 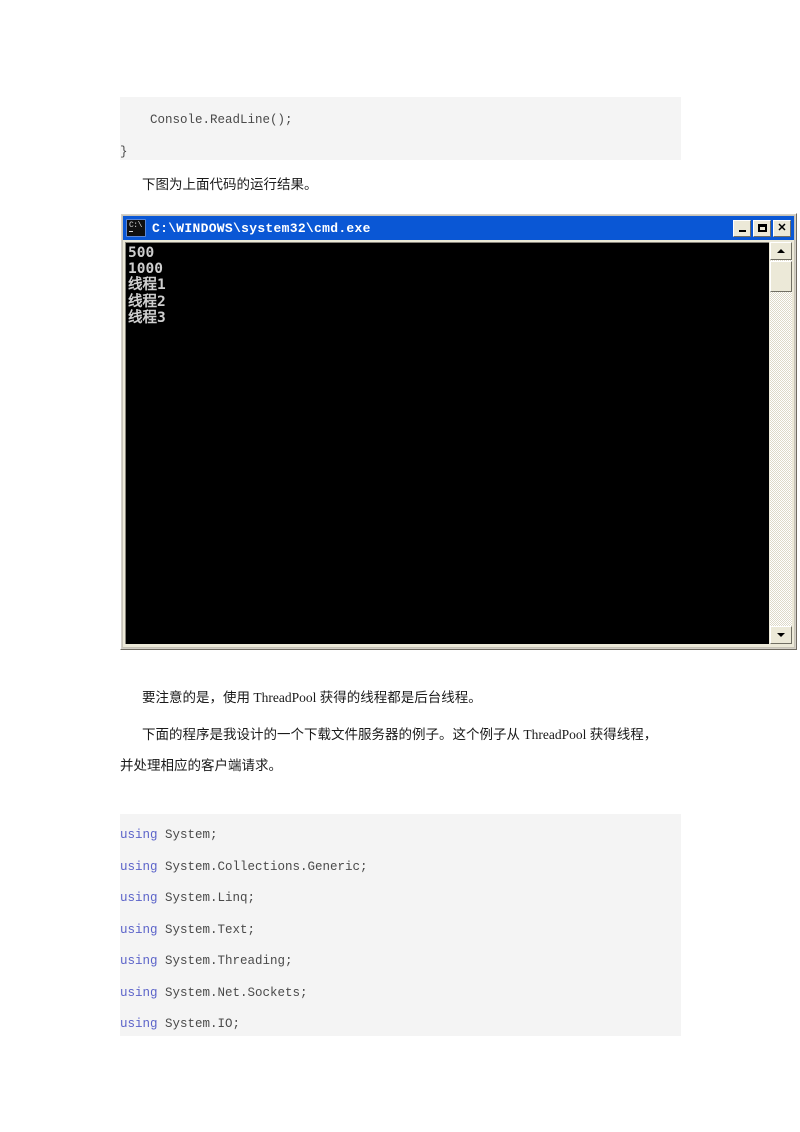 I want to click on code-text: System.Collections.Generic;, so click(x=262, y=866).